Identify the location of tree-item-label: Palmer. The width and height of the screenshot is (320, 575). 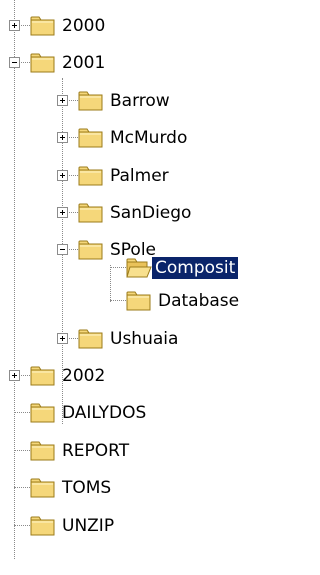
(139, 176).